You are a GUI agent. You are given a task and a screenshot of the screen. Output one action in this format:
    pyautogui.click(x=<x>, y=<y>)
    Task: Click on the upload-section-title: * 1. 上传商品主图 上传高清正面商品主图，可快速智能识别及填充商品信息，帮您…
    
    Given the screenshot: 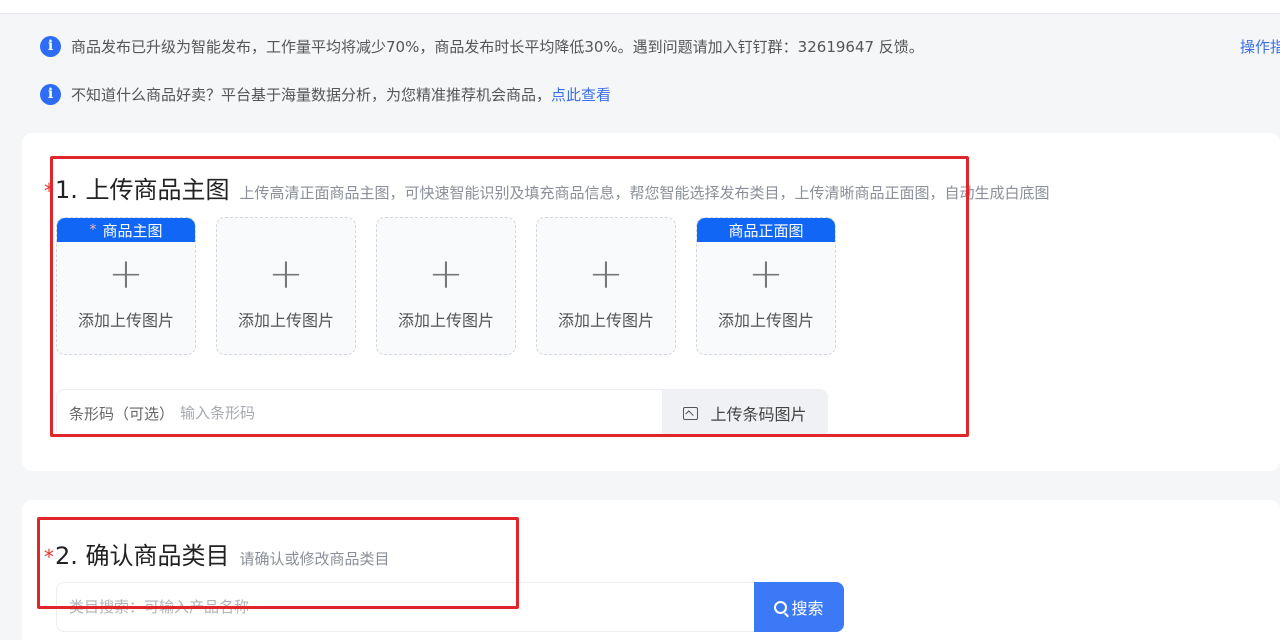 What is the action you would take?
    pyautogui.click(x=547, y=187)
    